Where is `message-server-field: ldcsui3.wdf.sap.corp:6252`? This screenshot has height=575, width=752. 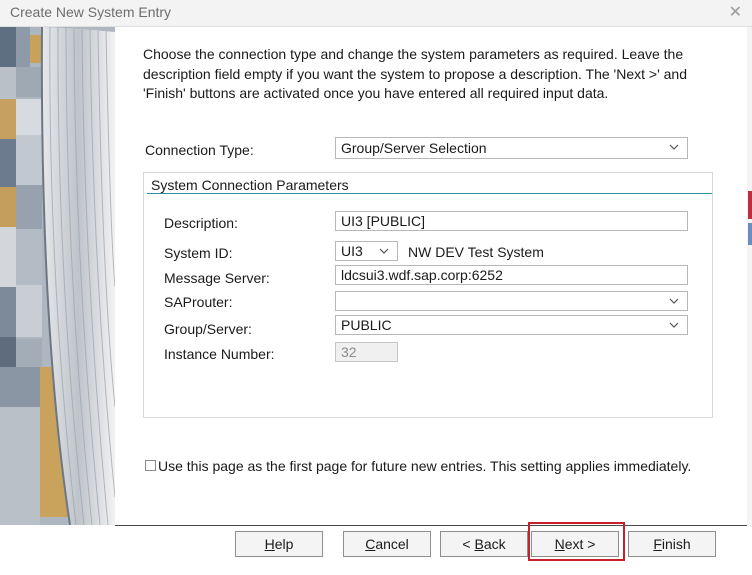
message-server-field: ldcsui3.wdf.sap.corp:6252 is located at coordinates (511, 275).